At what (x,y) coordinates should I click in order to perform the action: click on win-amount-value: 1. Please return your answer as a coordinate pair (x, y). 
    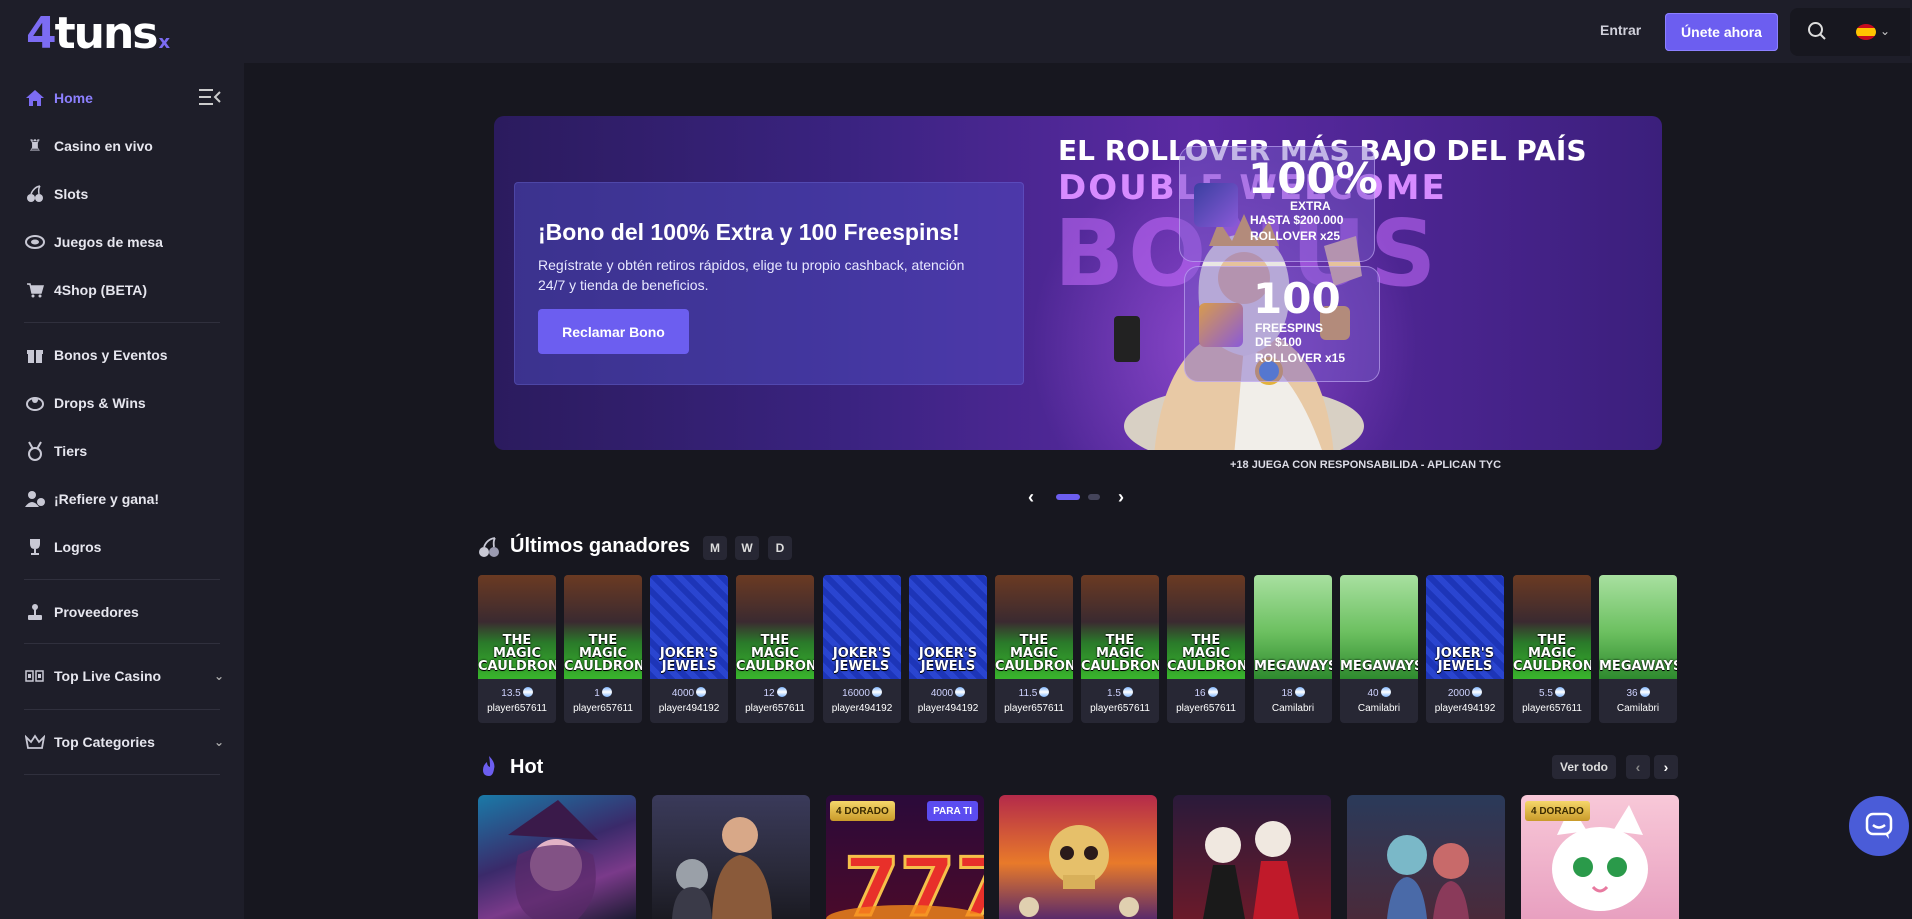
    Looking at the image, I should click on (597, 693).